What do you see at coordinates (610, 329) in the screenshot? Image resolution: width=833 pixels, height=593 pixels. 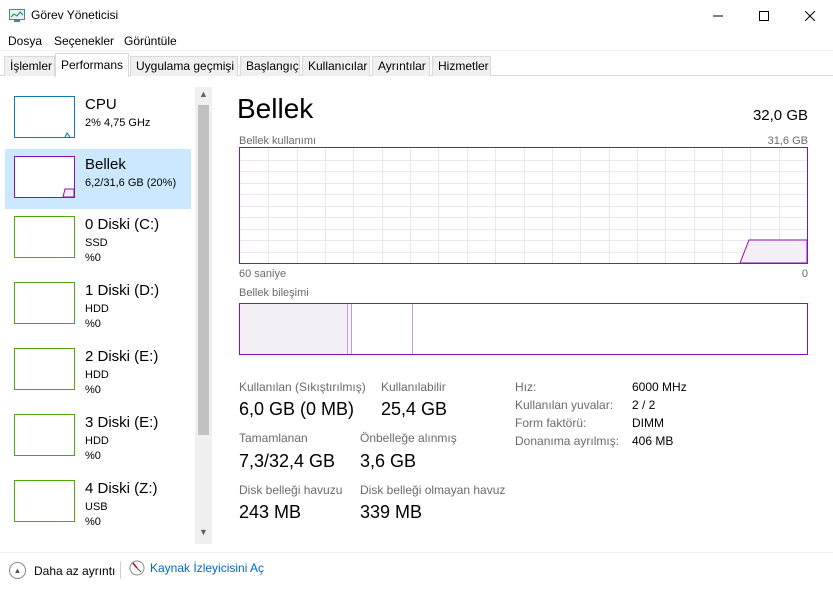 I see `composition-free` at bounding box center [610, 329].